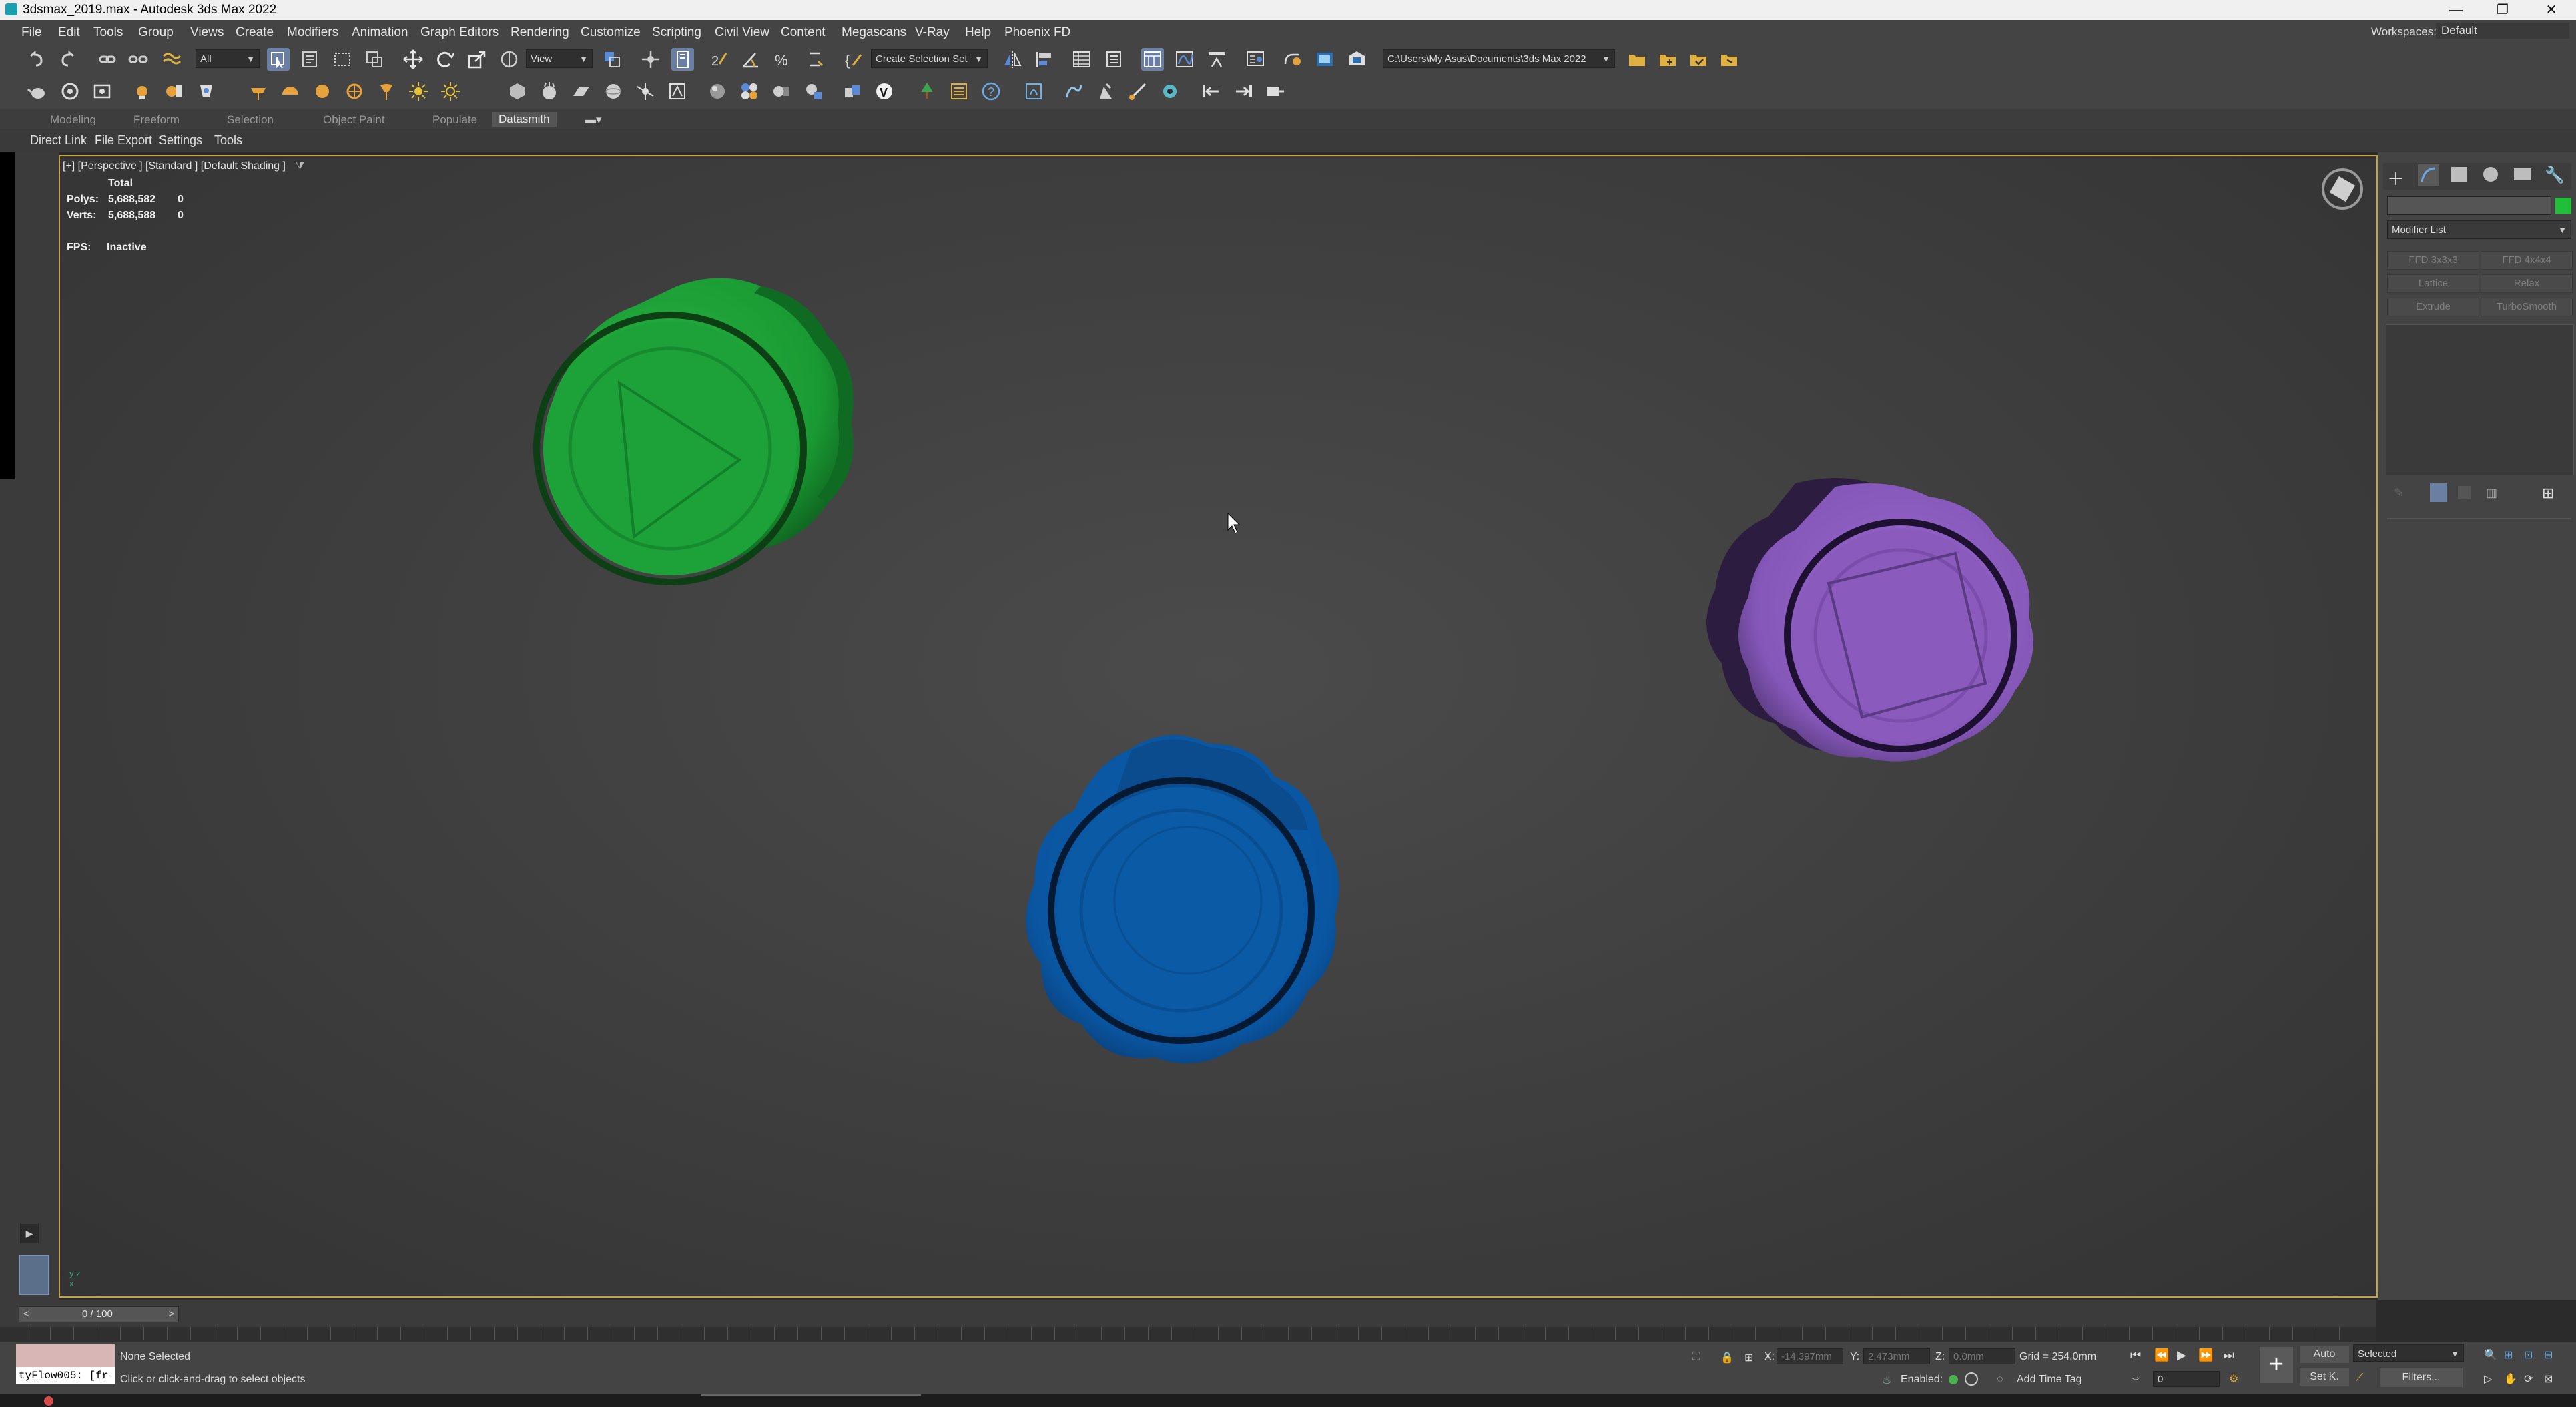 Image resolution: width=2576 pixels, height=1407 pixels. Describe the element at coordinates (138, 59) in the screenshot. I see `unlink-icon` at that location.